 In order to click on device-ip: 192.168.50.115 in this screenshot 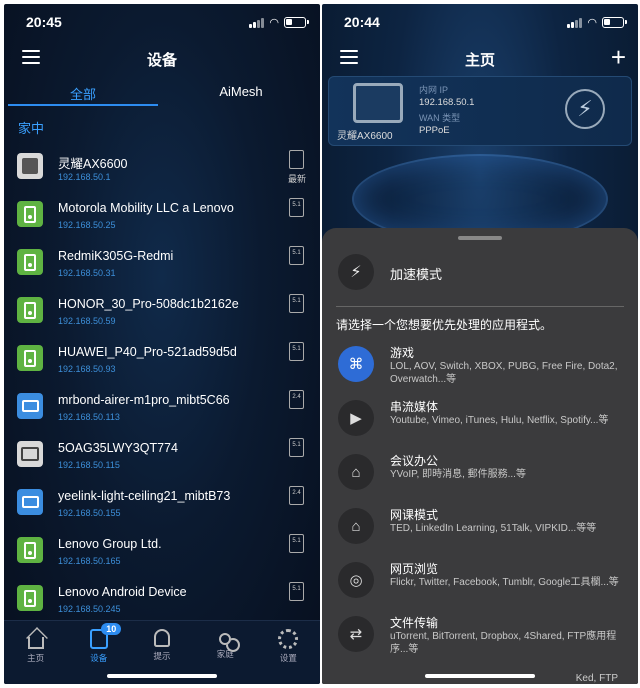, I will do `click(89, 465)`.